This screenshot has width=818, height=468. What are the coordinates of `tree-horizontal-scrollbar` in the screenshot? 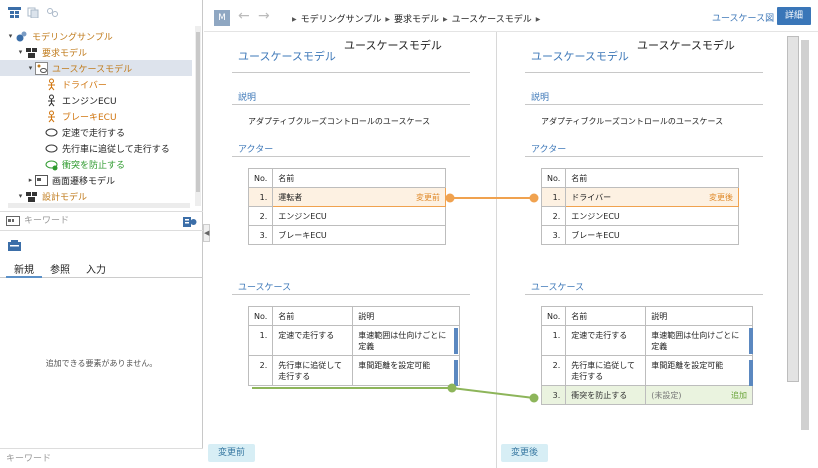 It's located at (99, 205).